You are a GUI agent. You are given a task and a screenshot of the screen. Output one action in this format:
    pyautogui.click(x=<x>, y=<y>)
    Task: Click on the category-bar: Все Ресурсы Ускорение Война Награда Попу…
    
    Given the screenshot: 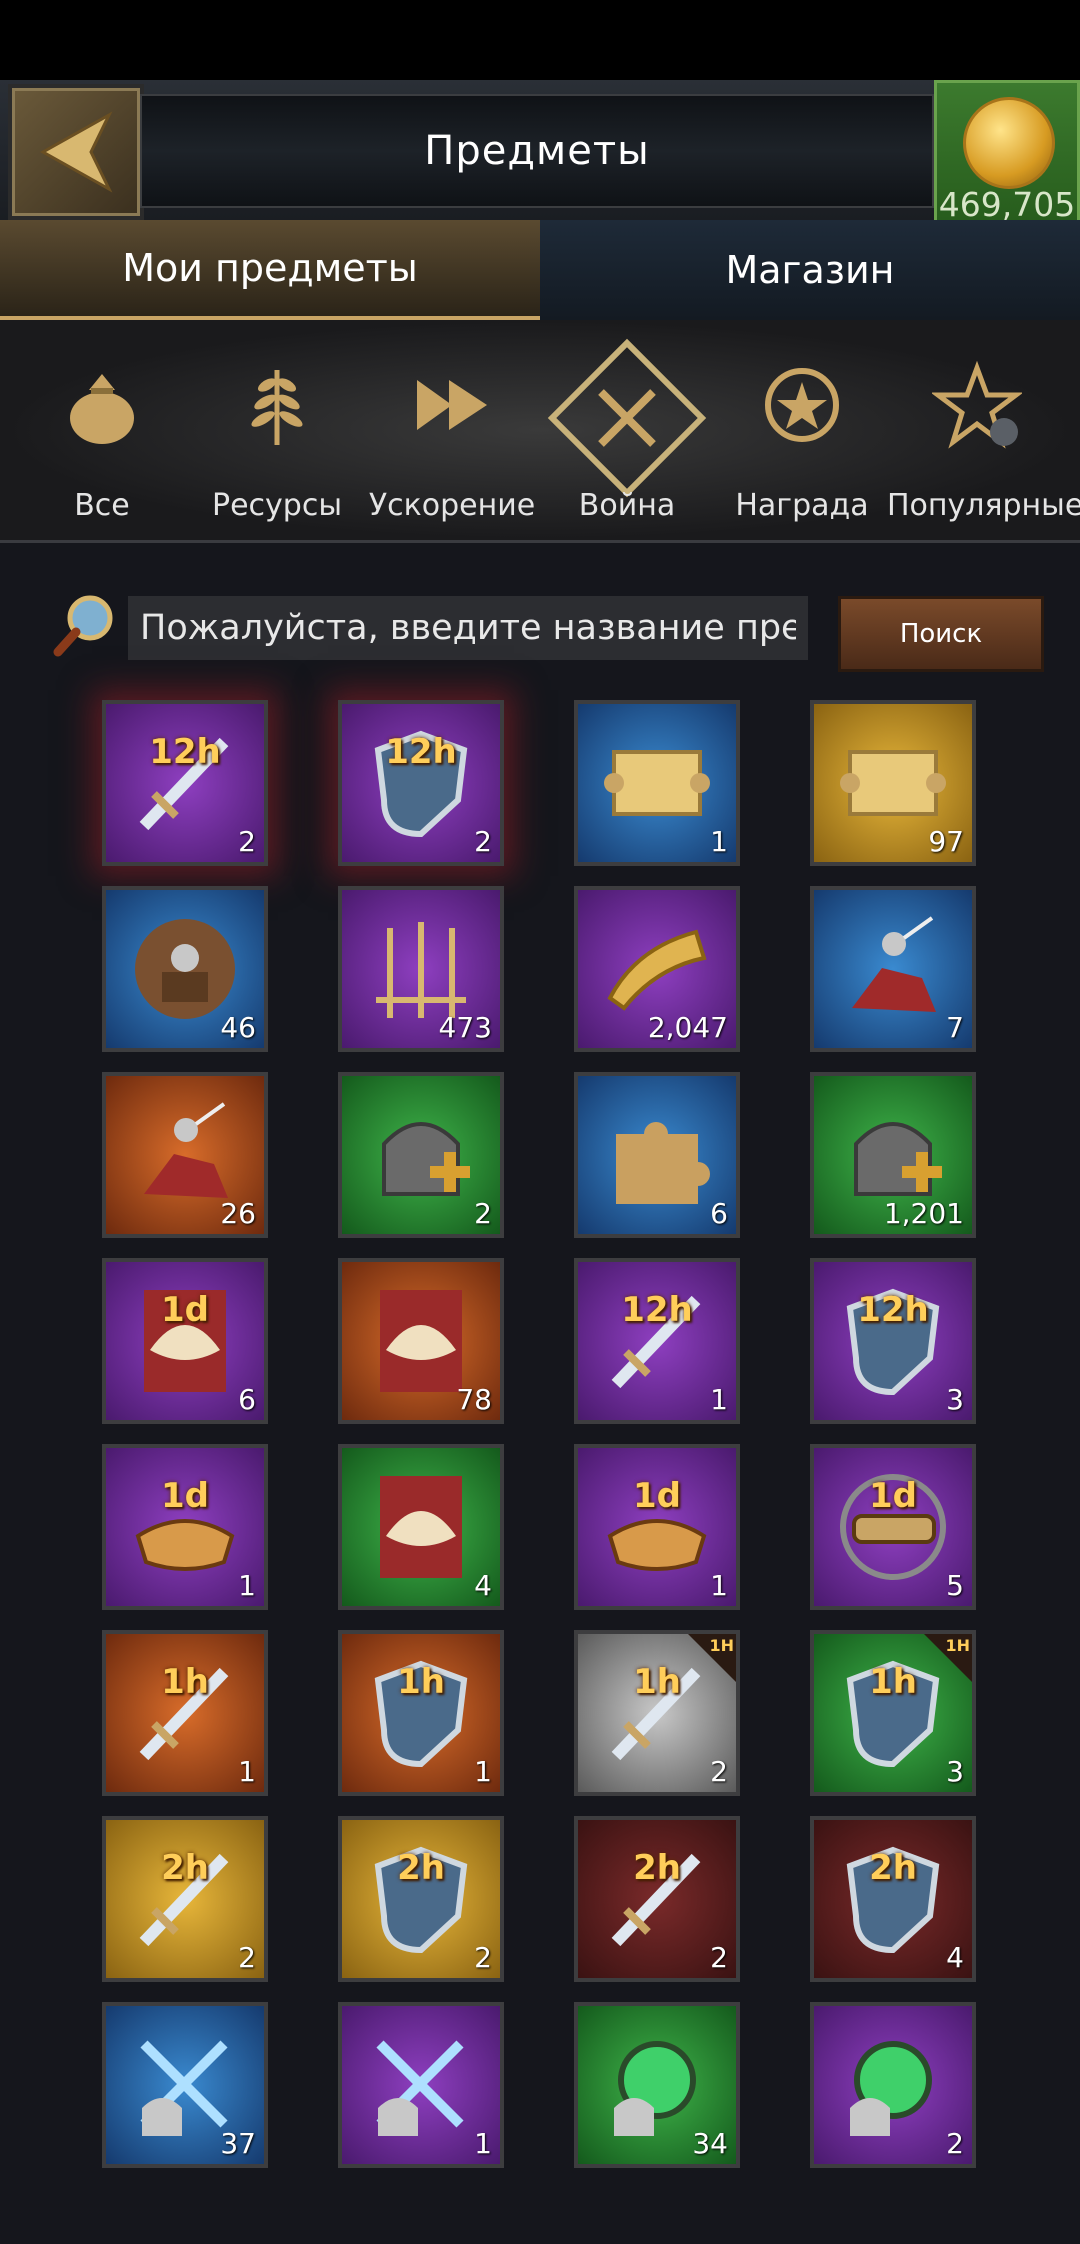 What is the action you would take?
    pyautogui.click(x=540, y=431)
    